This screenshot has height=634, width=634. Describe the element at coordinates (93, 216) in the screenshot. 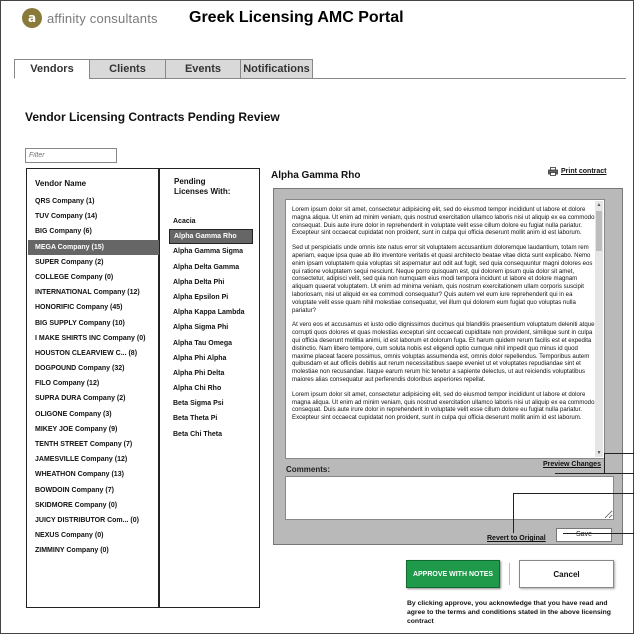

I see `vendor-list-item: TUV Company (14)` at that location.